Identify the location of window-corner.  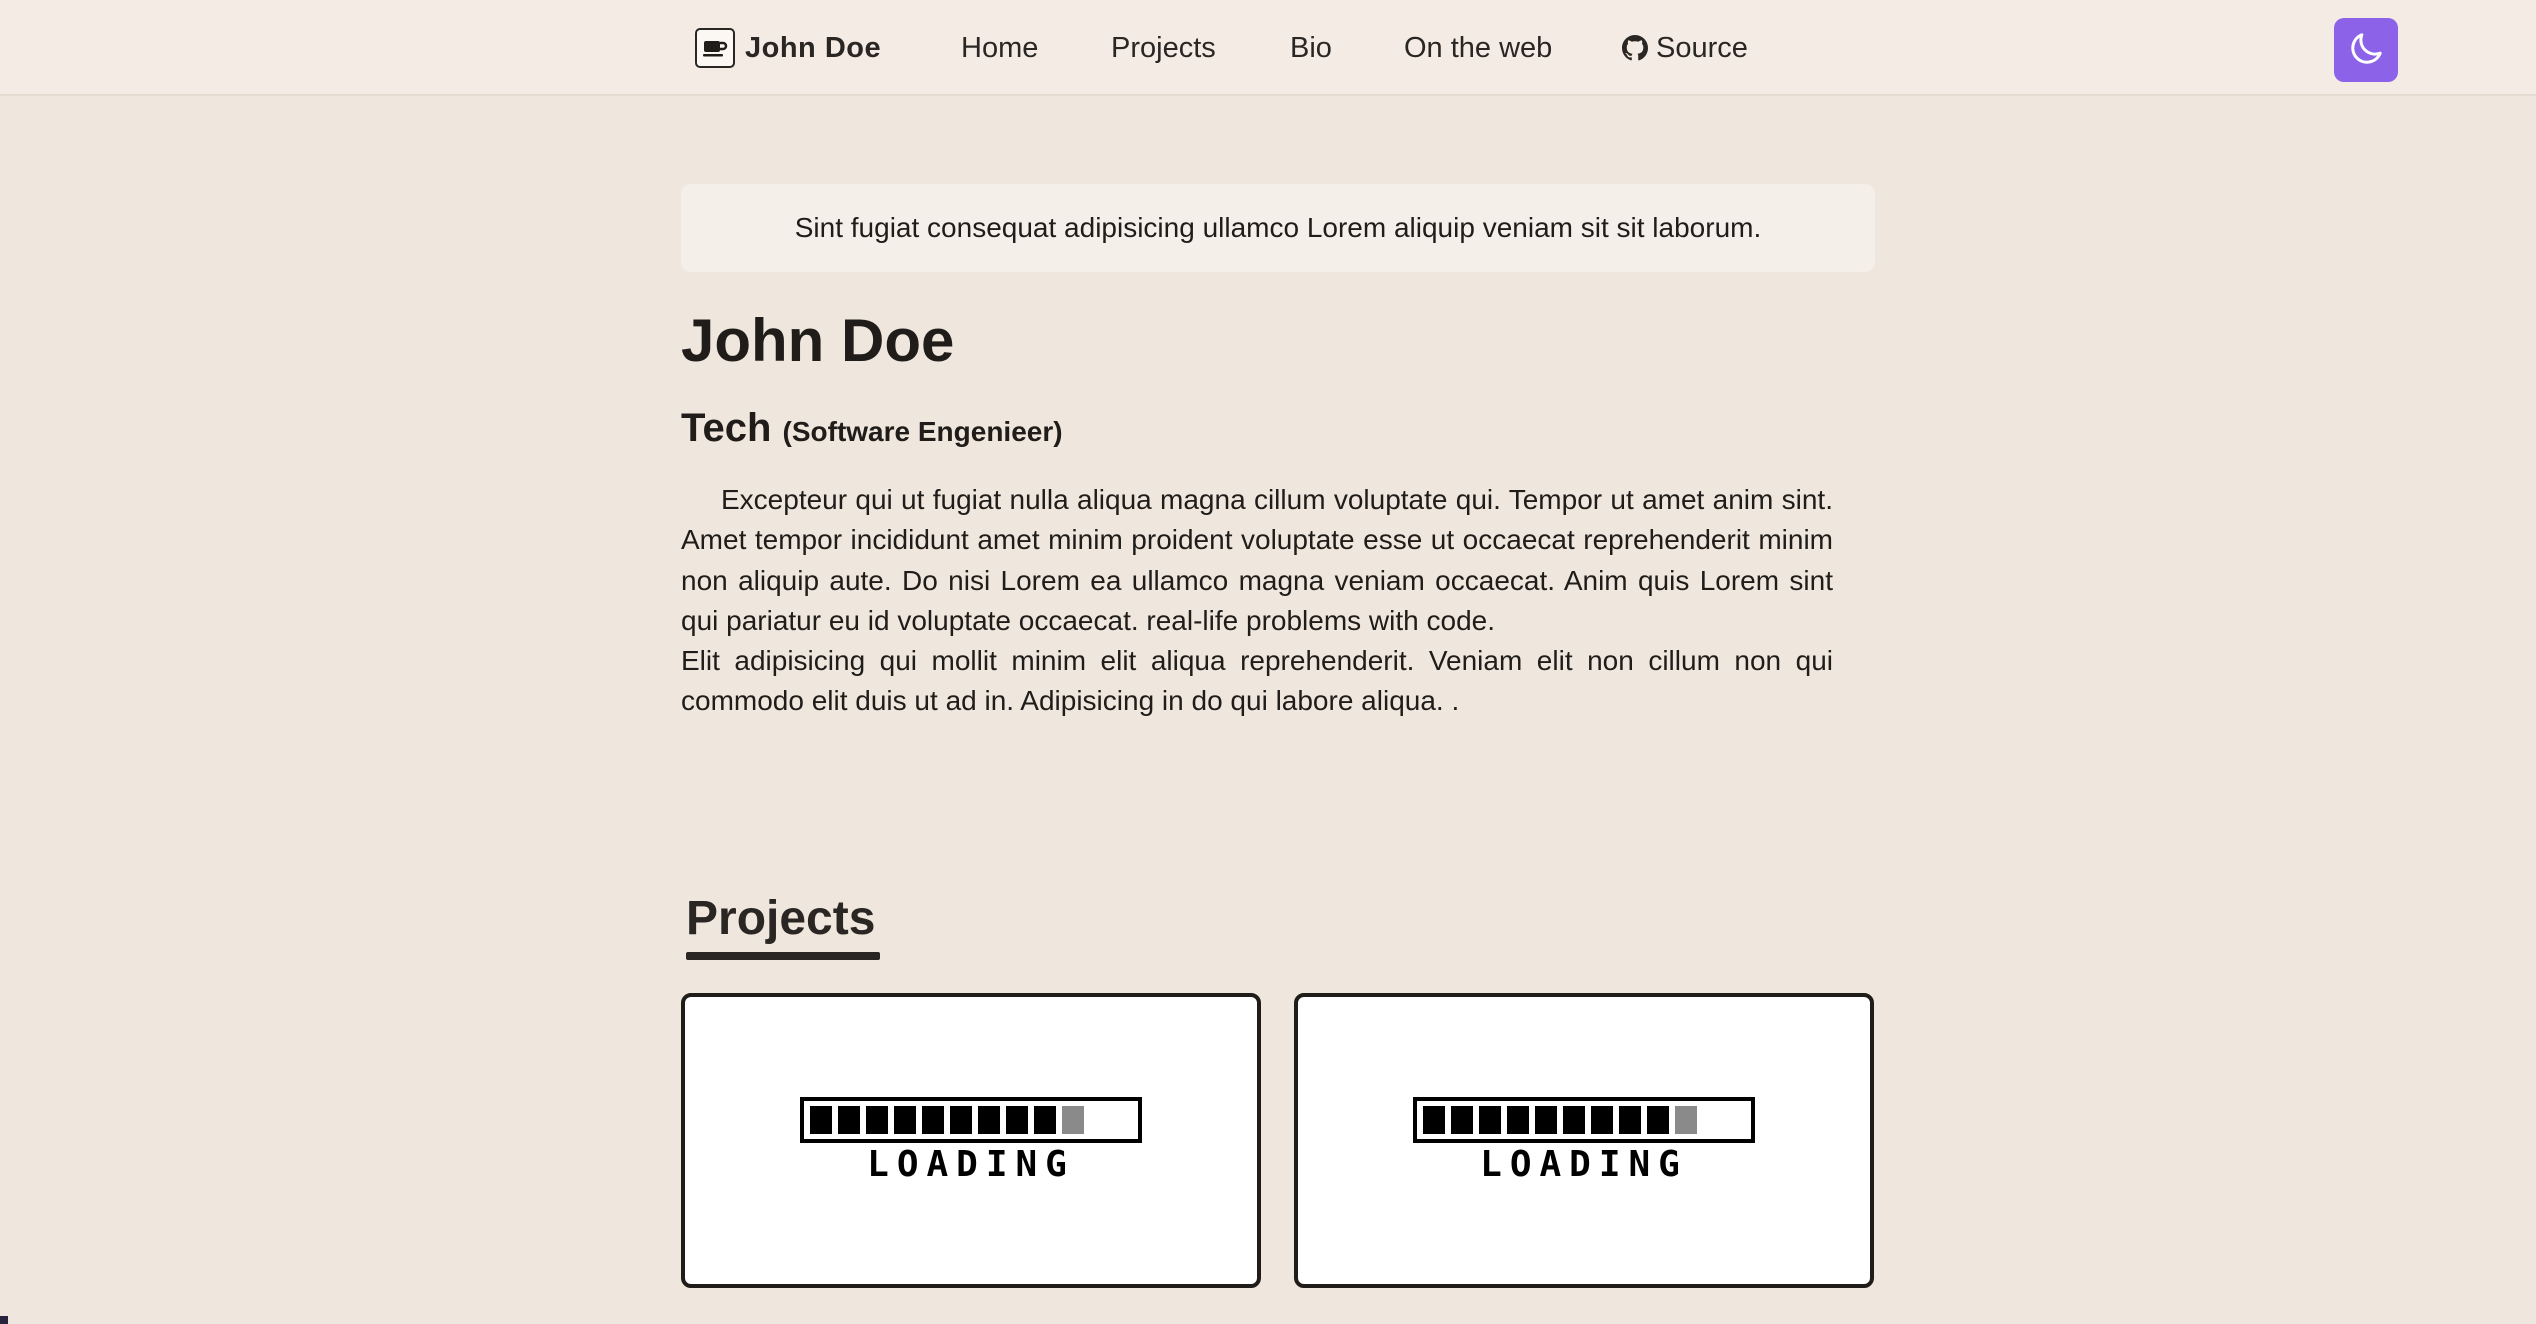
(4, 1320).